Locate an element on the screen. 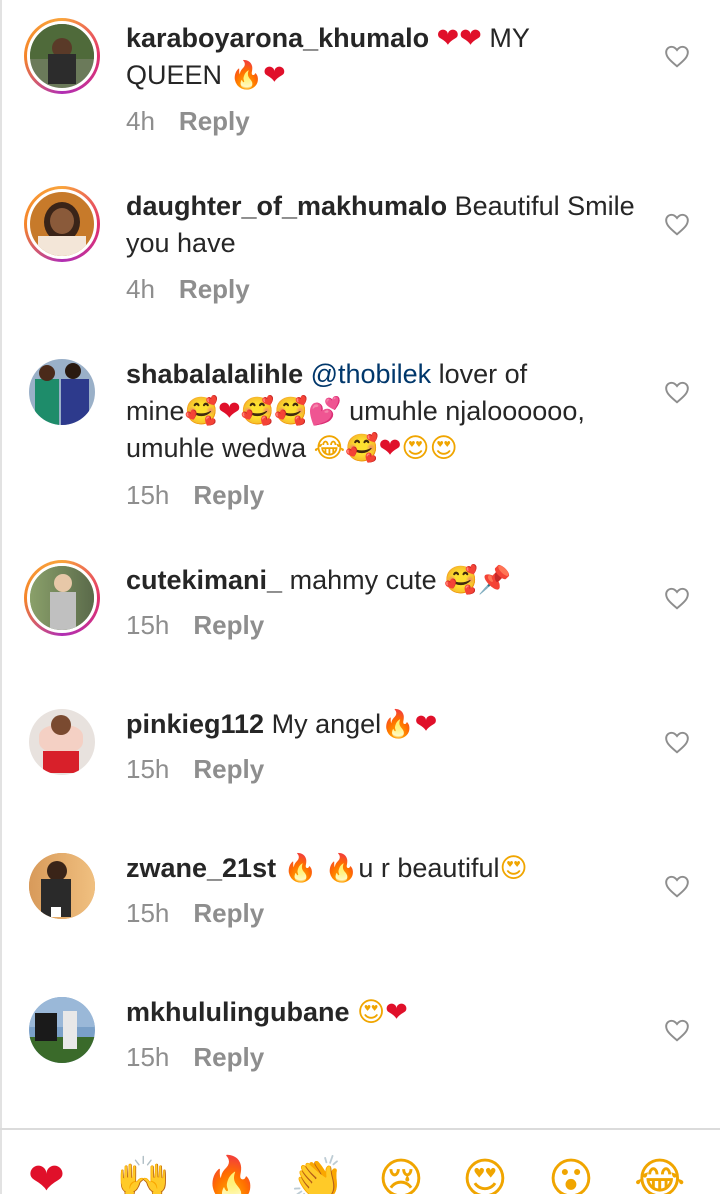 The width and height of the screenshot is (720, 1194). mention-link: @thobilek is located at coordinates (371, 374).